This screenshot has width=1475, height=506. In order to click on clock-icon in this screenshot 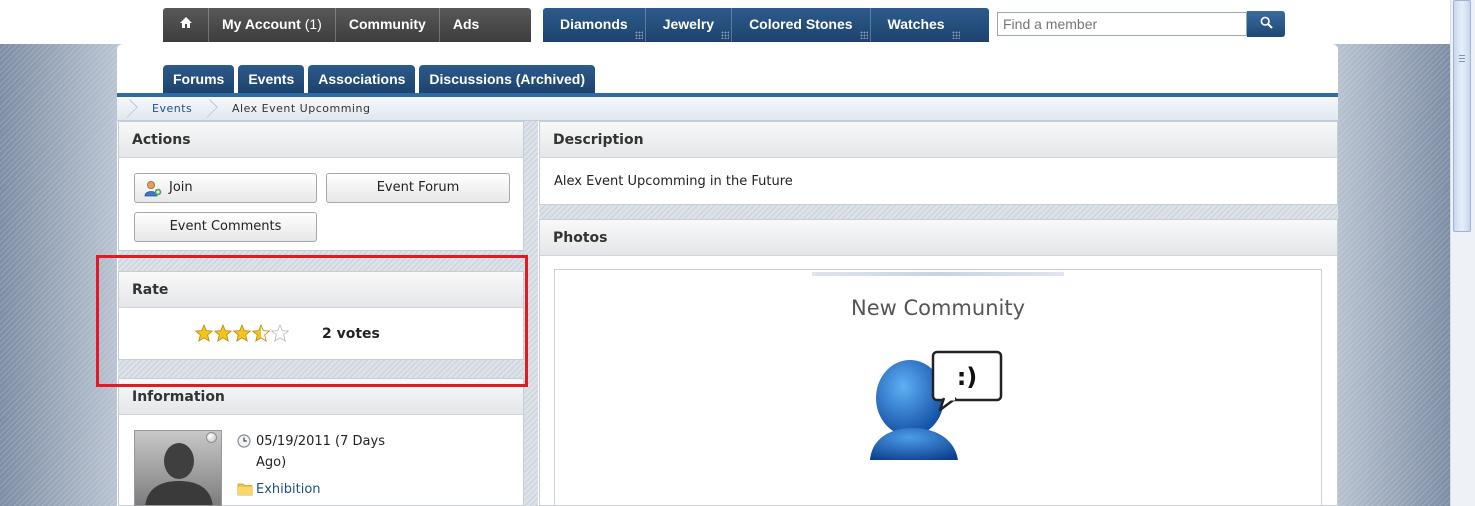, I will do `click(244, 441)`.